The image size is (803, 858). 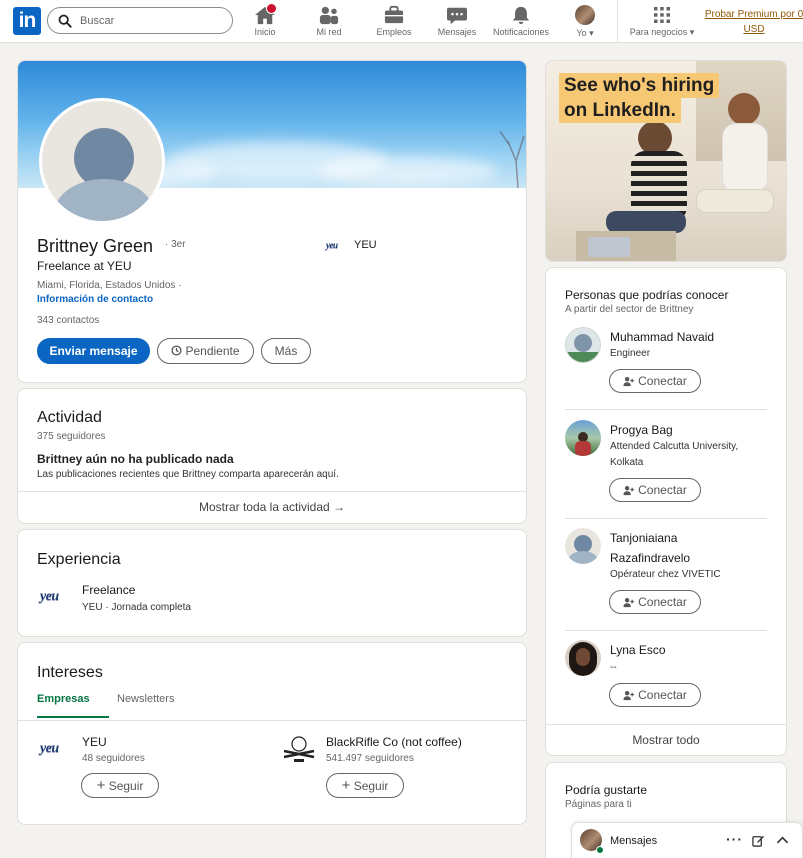 I want to click on bell-icon, so click(x=521, y=15).